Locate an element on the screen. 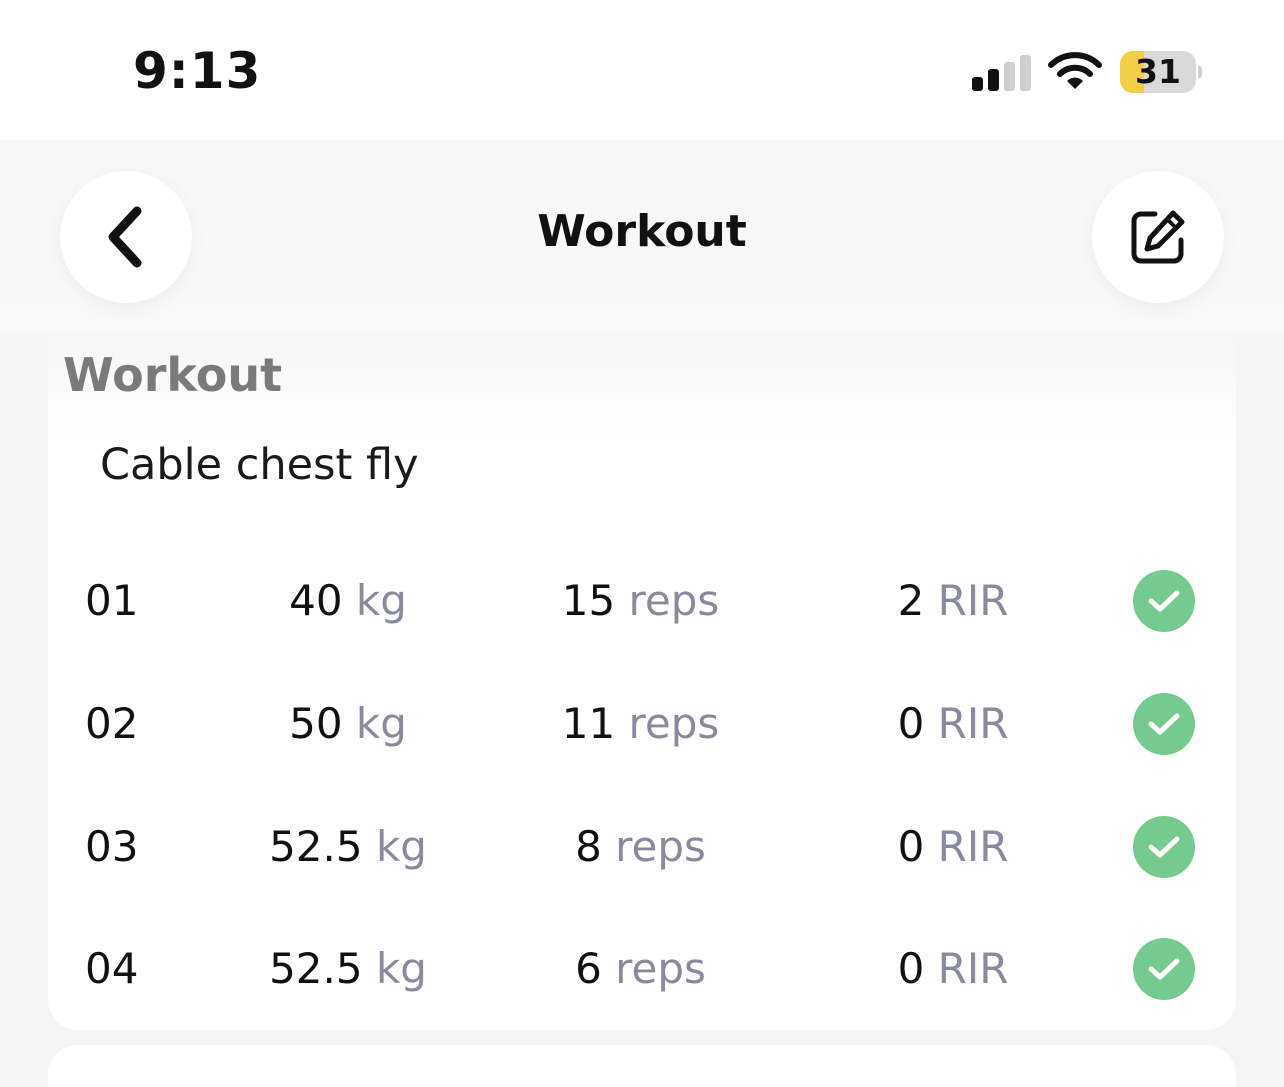  battery-cap is located at coordinates (1200, 72).